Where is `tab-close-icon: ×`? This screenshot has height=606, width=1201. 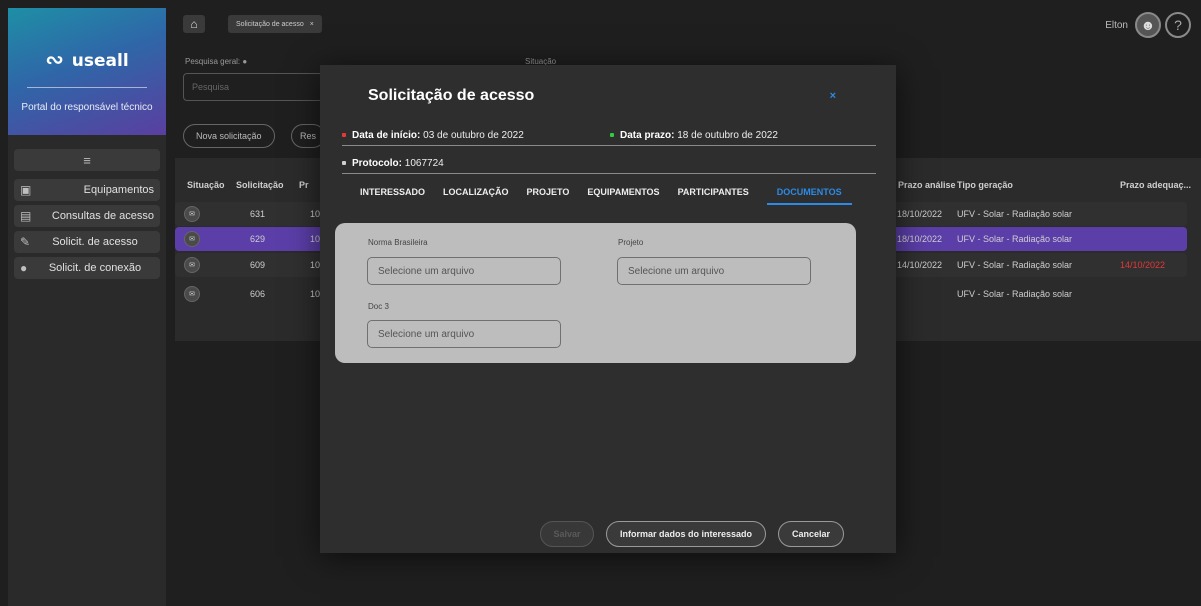
tab-close-icon: × is located at coordinates (312, 24).